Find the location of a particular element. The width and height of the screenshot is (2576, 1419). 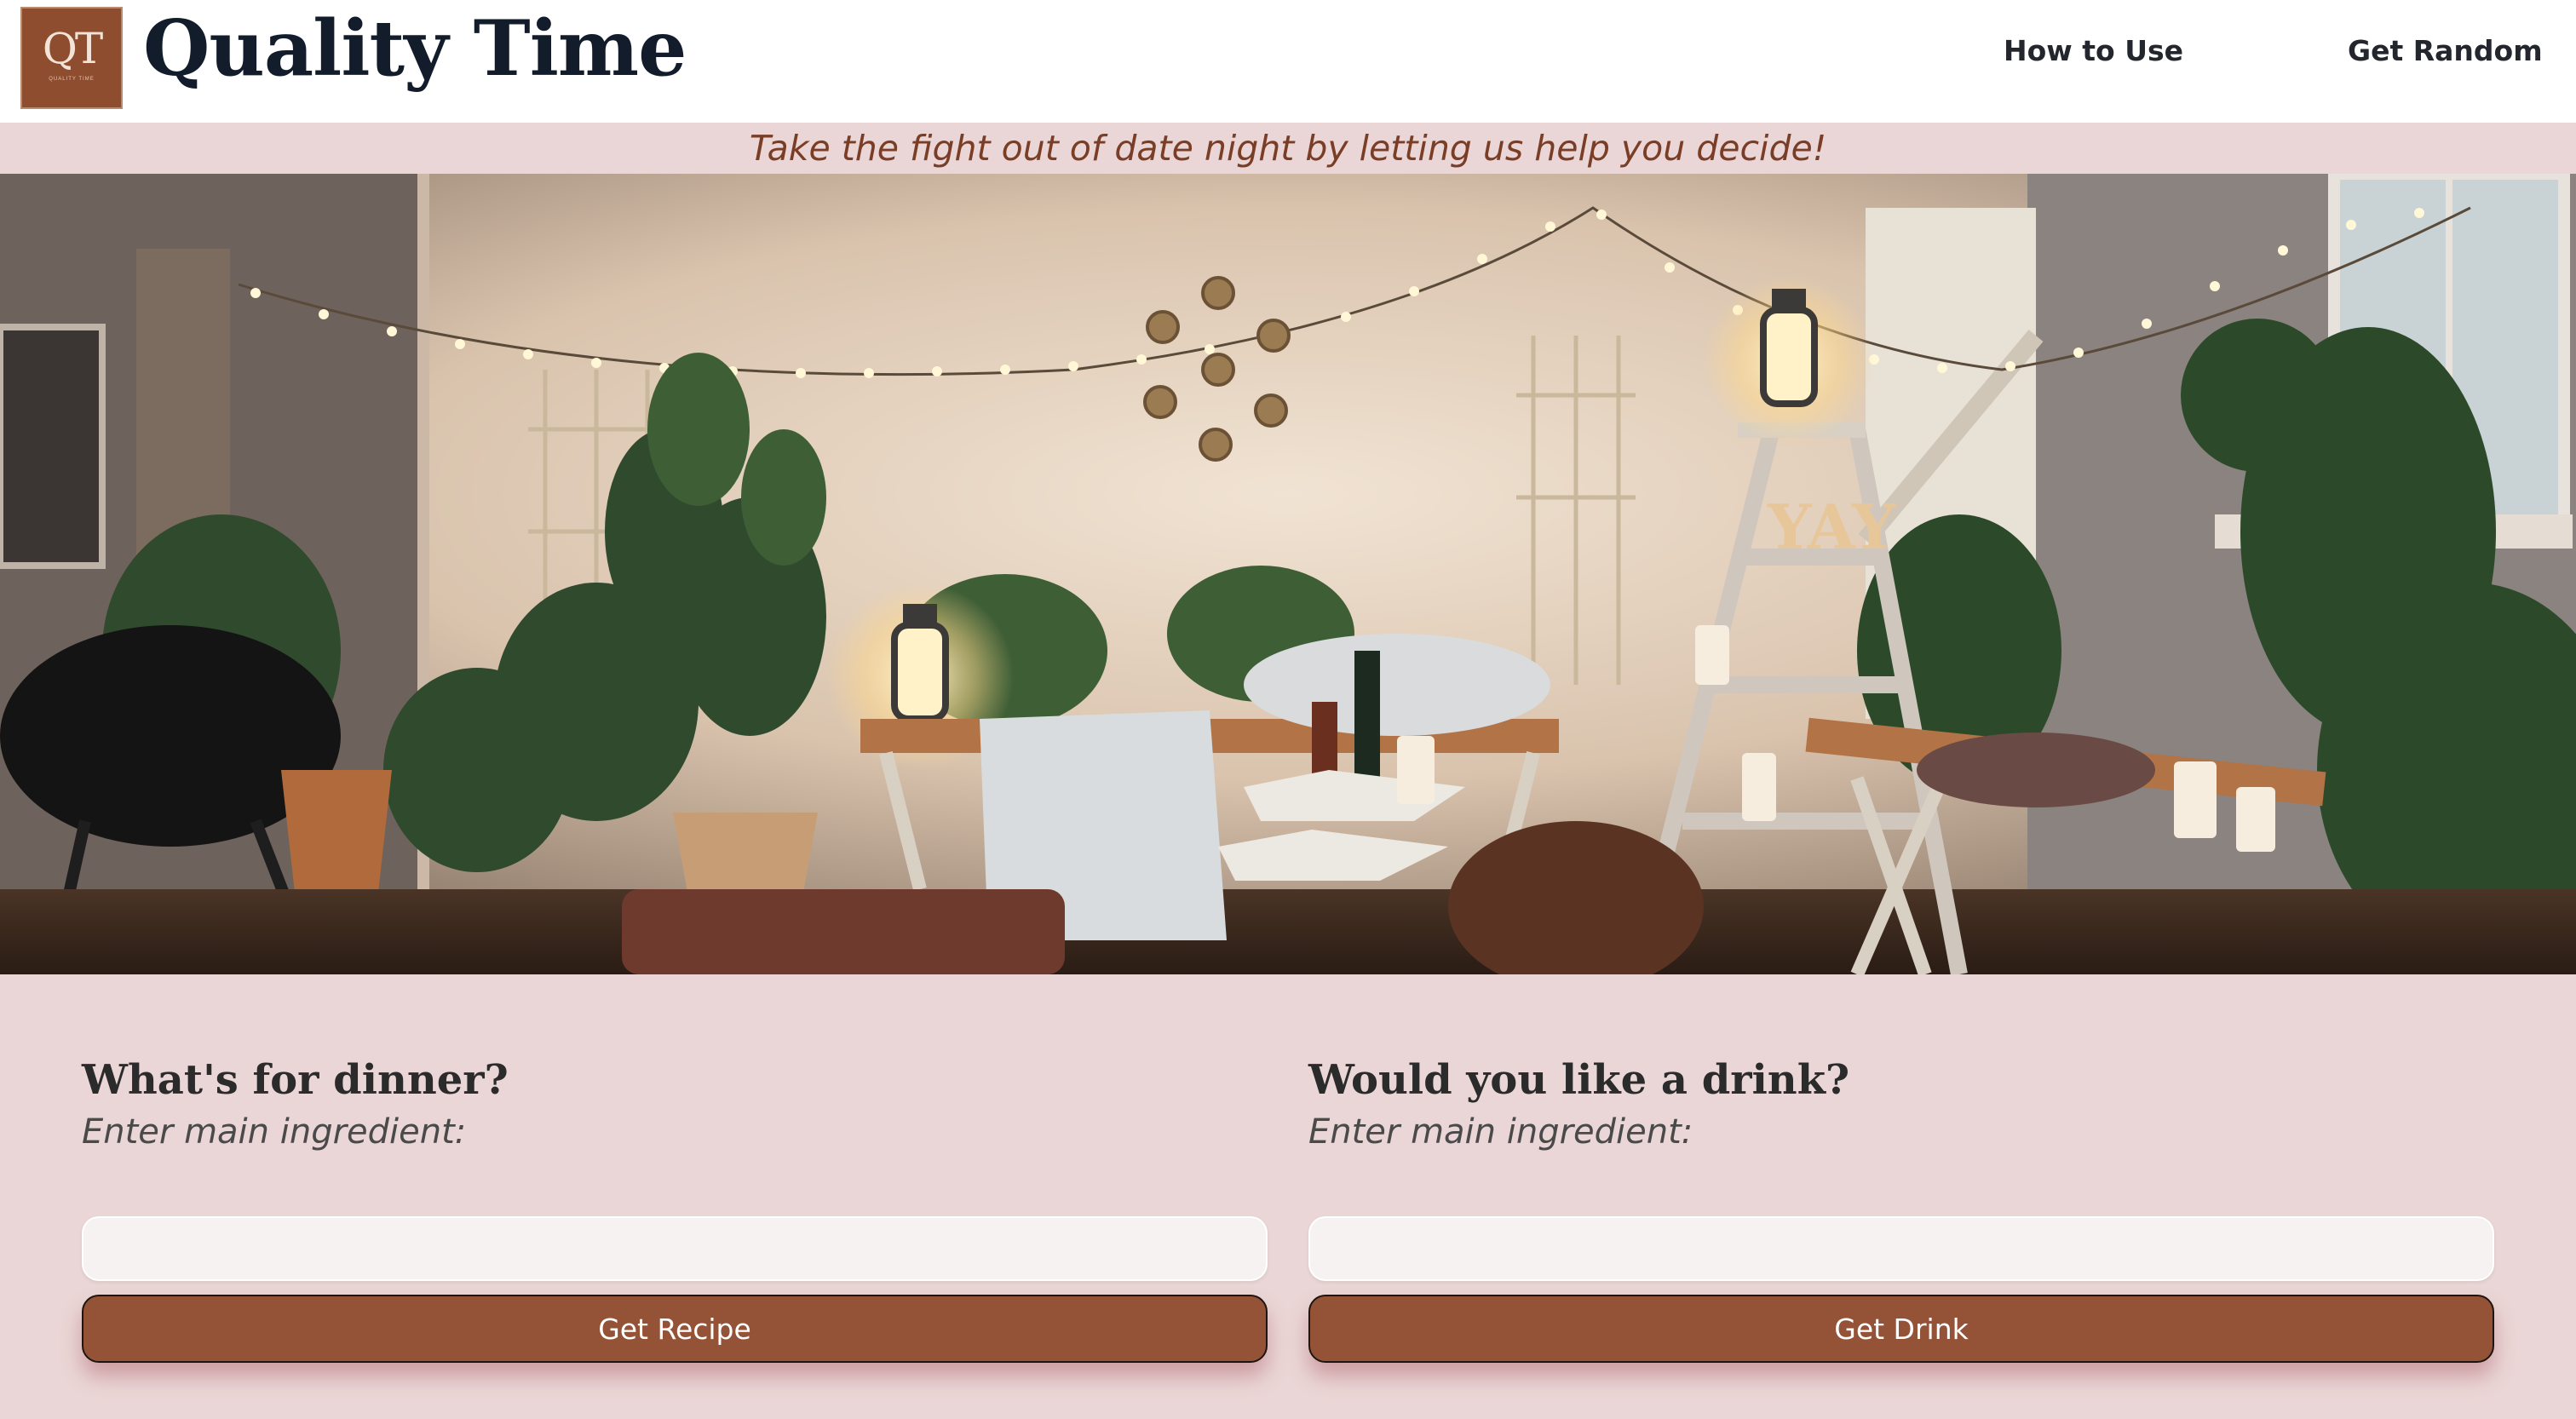

get-drink-button: Get Drink is located at coordinates (1901, 1329).